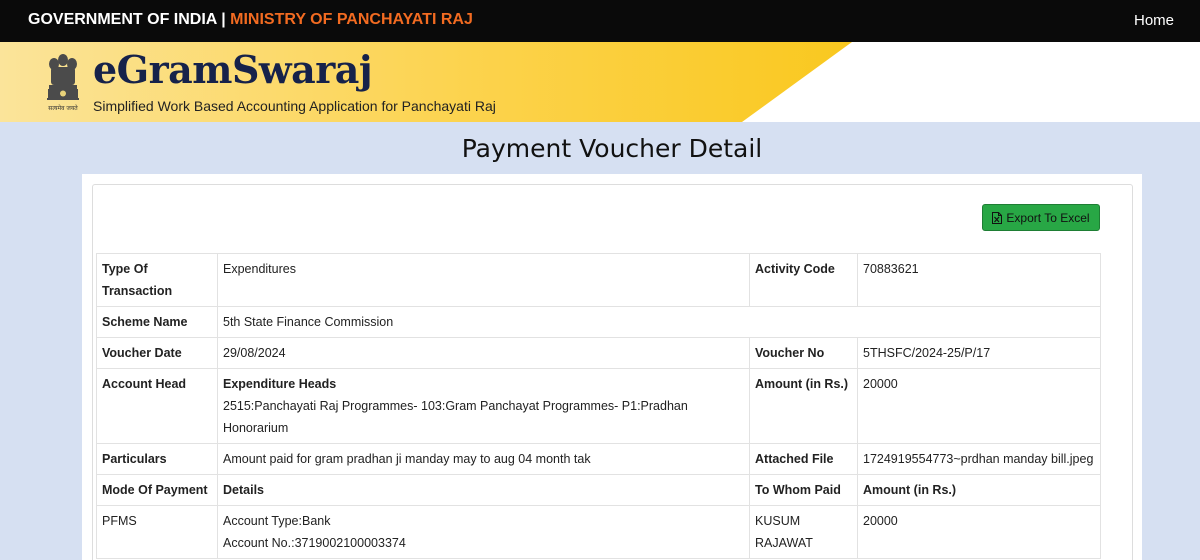 The width and height of the screenshot is (1200, 560). What do you see at coordinates (979, 459) in the screenshot?
I see `attached-file-value: 1724919554773~prdhan manday bill.jpeg` at bounding box center [979, 459].